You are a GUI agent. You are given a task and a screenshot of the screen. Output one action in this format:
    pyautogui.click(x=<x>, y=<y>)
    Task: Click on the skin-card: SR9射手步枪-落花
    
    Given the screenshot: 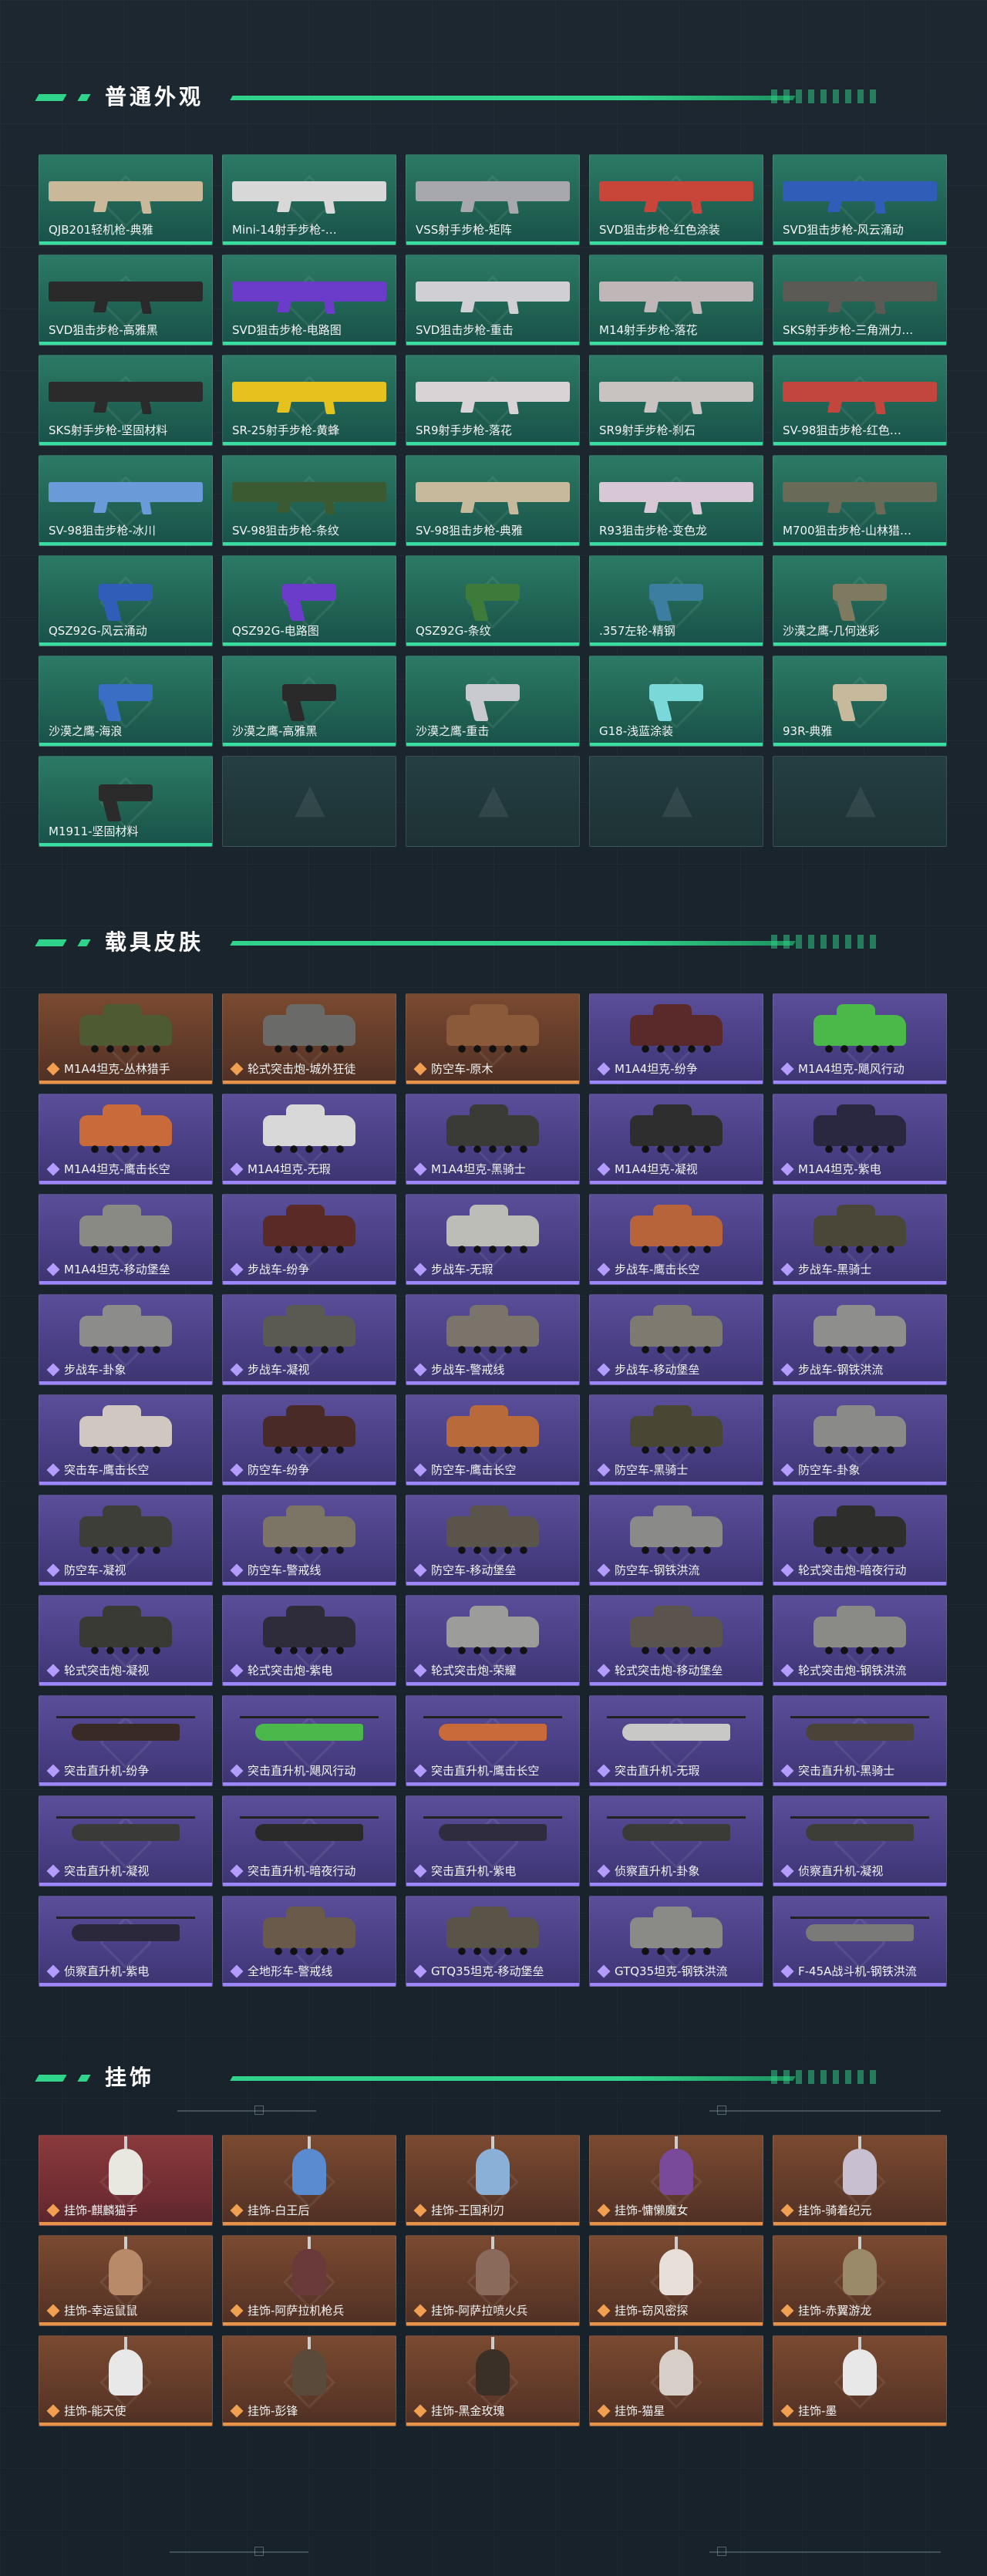 What is the action you would take?
    pyautogui.click(x=493, y=400)
    